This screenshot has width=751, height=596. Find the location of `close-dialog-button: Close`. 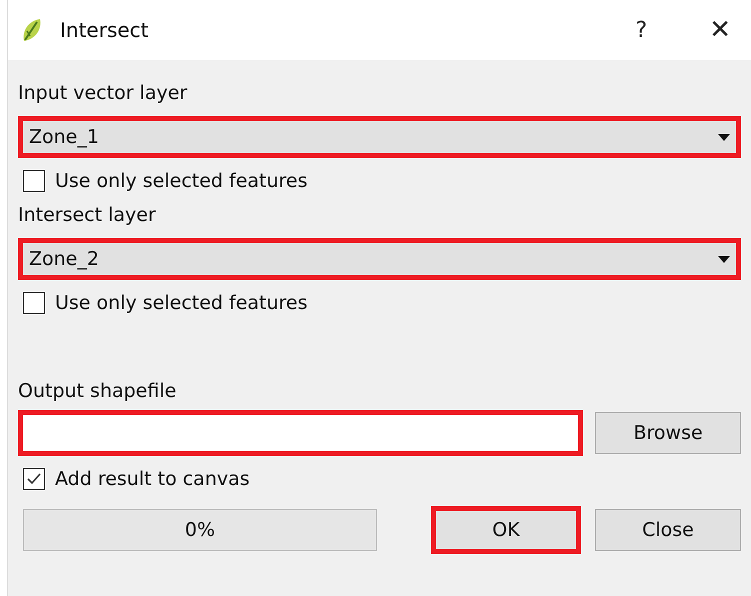

close-dialog-button: Close is located at coordinates (668, 530).